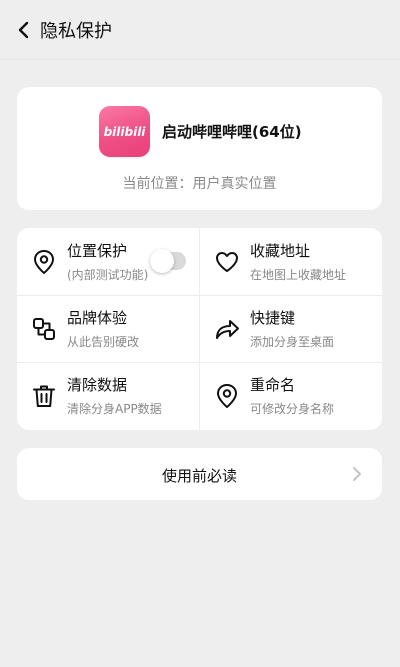  What do you see at coordinates (199, 184) in the screenshot?
I see `current-location-text: 当前位置：用户真实位置` at bounding box center [199, 184].